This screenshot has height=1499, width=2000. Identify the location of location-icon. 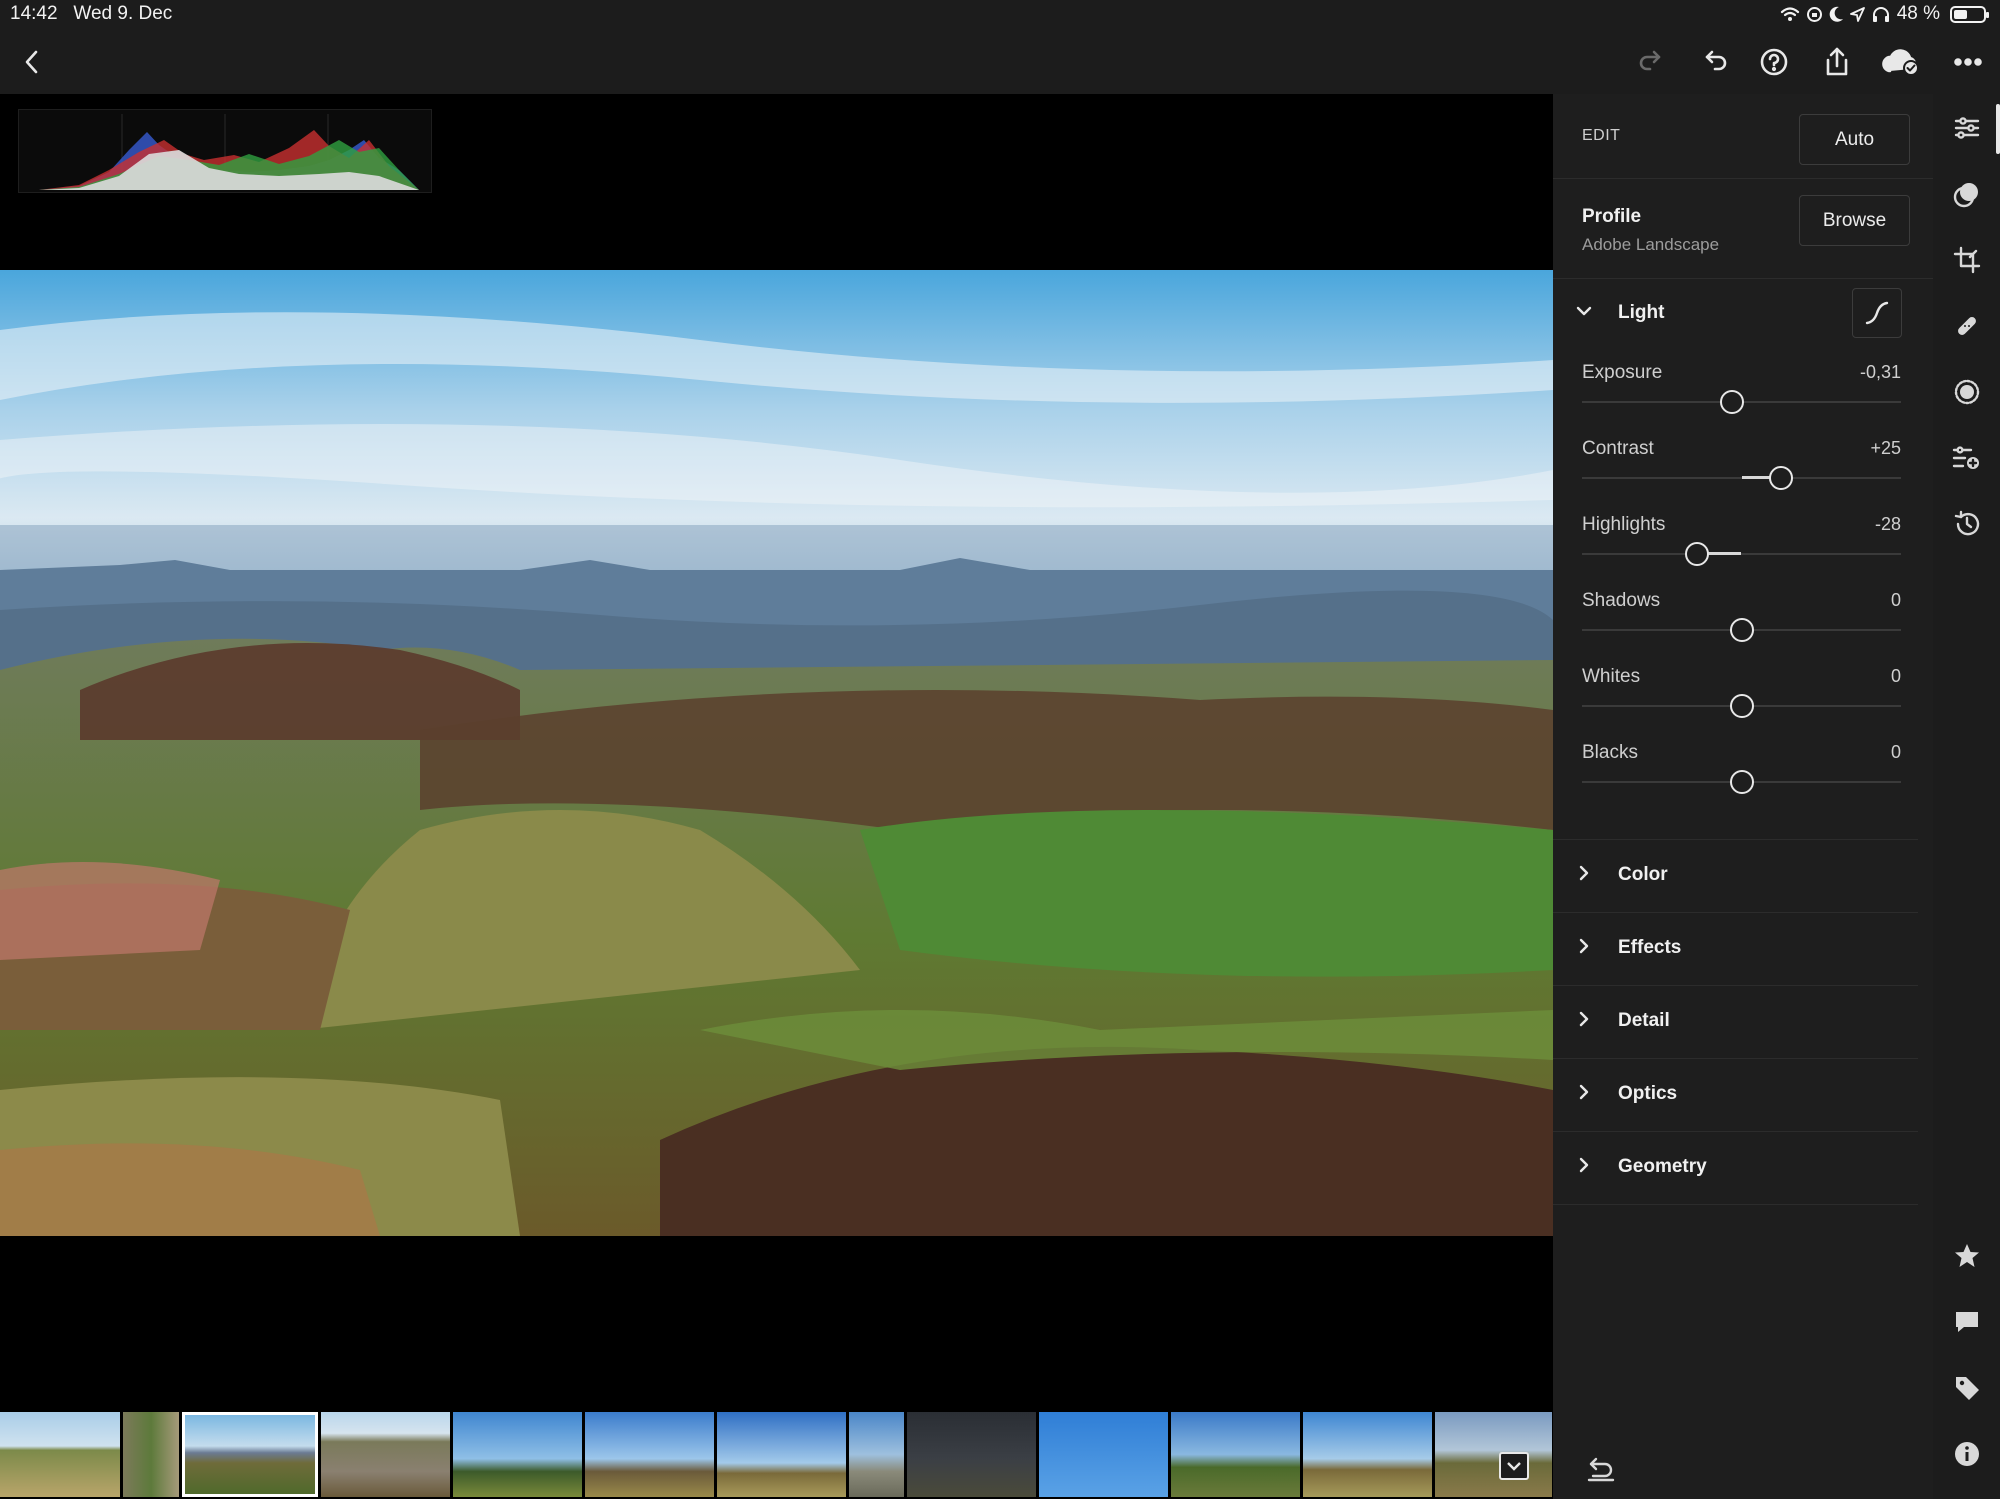
(1857, 14).